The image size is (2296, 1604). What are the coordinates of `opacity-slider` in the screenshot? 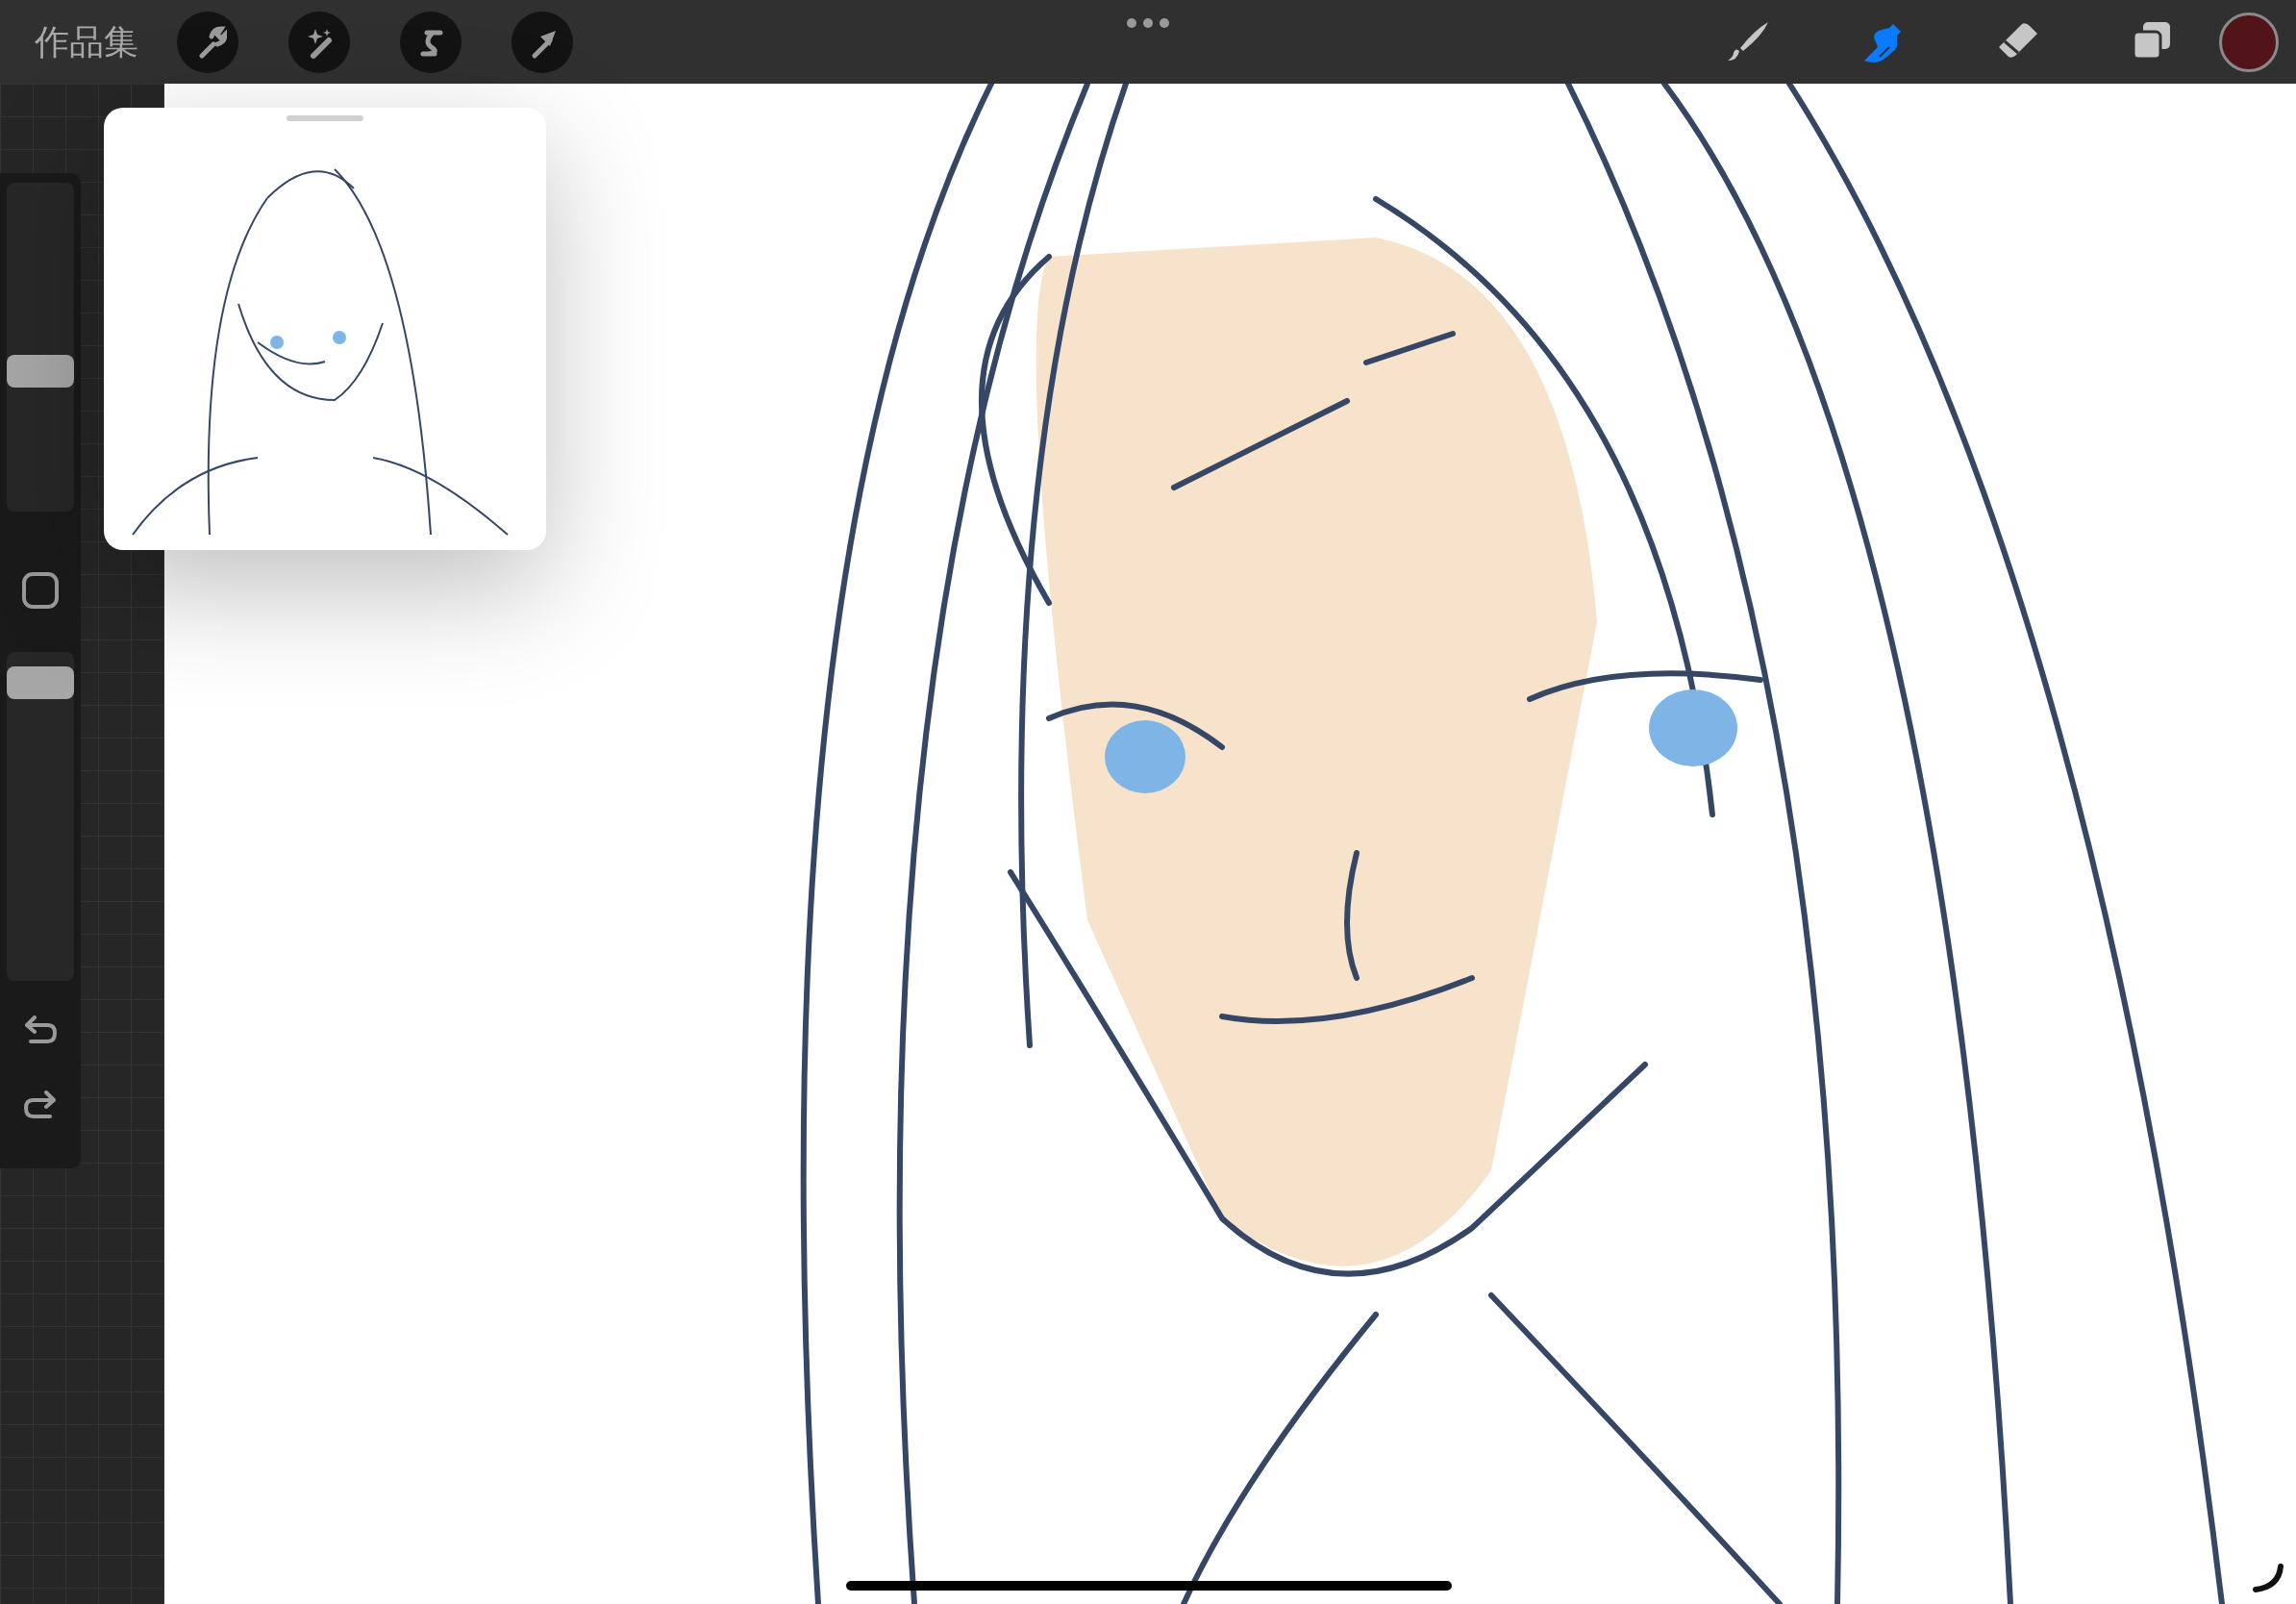 It's located at (40, 816).